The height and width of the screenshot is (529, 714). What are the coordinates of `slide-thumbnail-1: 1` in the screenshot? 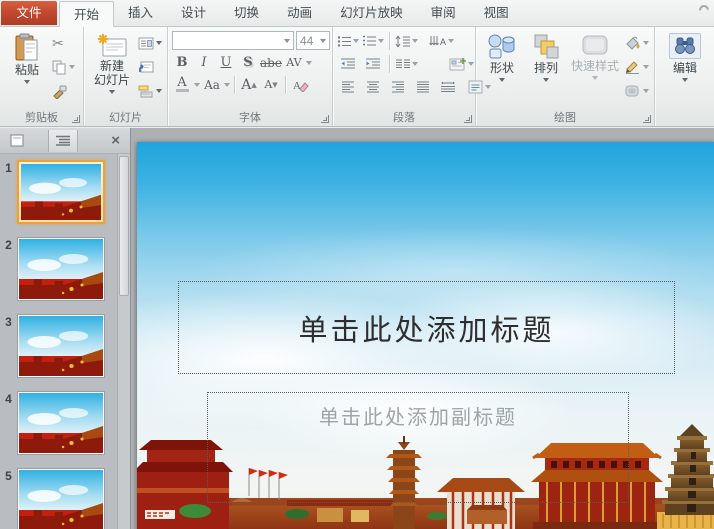 It's located at (58, 192).